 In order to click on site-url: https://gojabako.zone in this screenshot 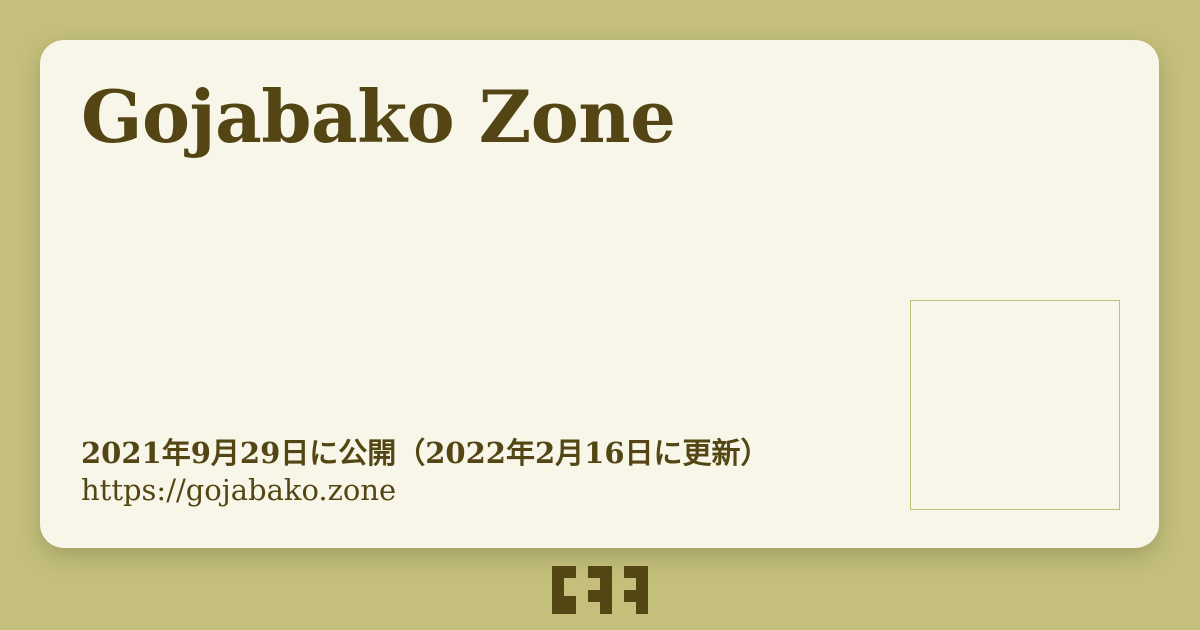, I will do `click(239, 490)`.